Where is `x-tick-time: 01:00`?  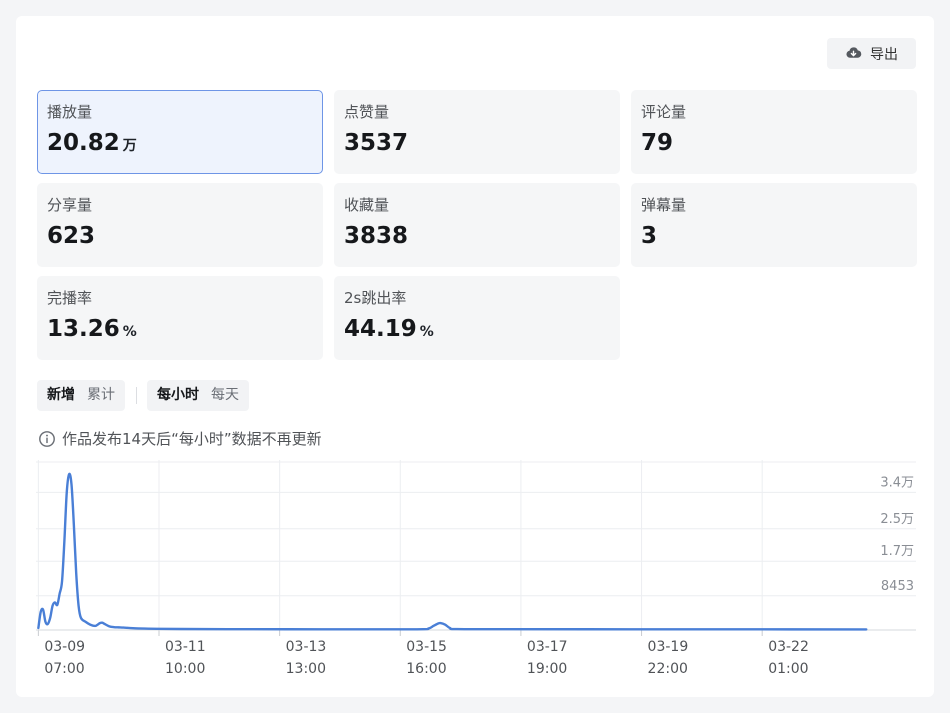 x-tick-time: 01:00 is located at coordinates (788, 669).